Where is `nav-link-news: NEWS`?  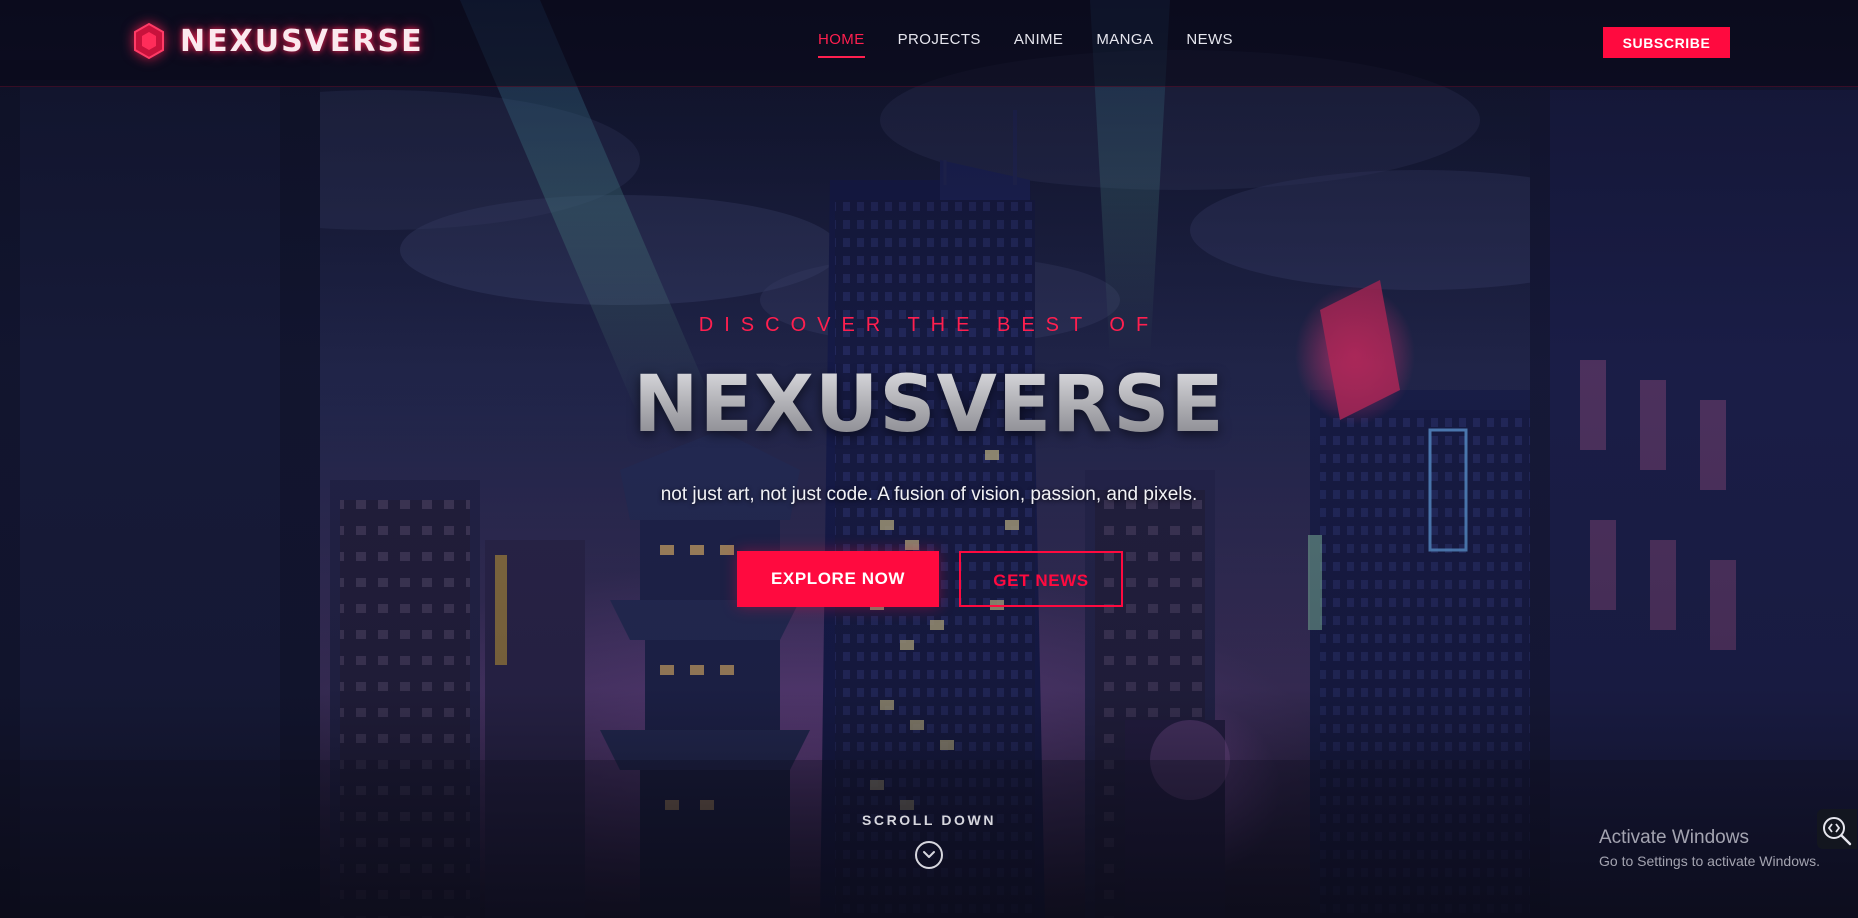 nav-link-news: NEWS is located at coordinates (1209, 44).